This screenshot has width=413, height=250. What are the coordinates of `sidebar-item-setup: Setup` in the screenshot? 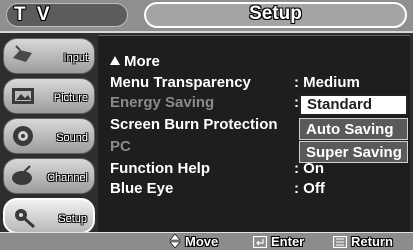 It's located at (49, 216).